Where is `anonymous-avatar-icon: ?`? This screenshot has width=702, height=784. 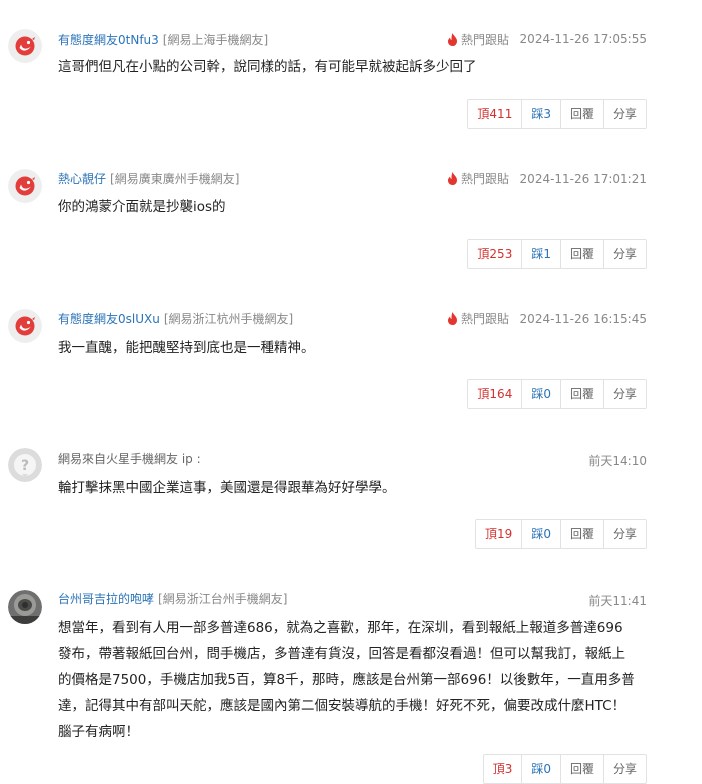
anonymous-avatar-icon: ? is located at coordinates (25, 465).